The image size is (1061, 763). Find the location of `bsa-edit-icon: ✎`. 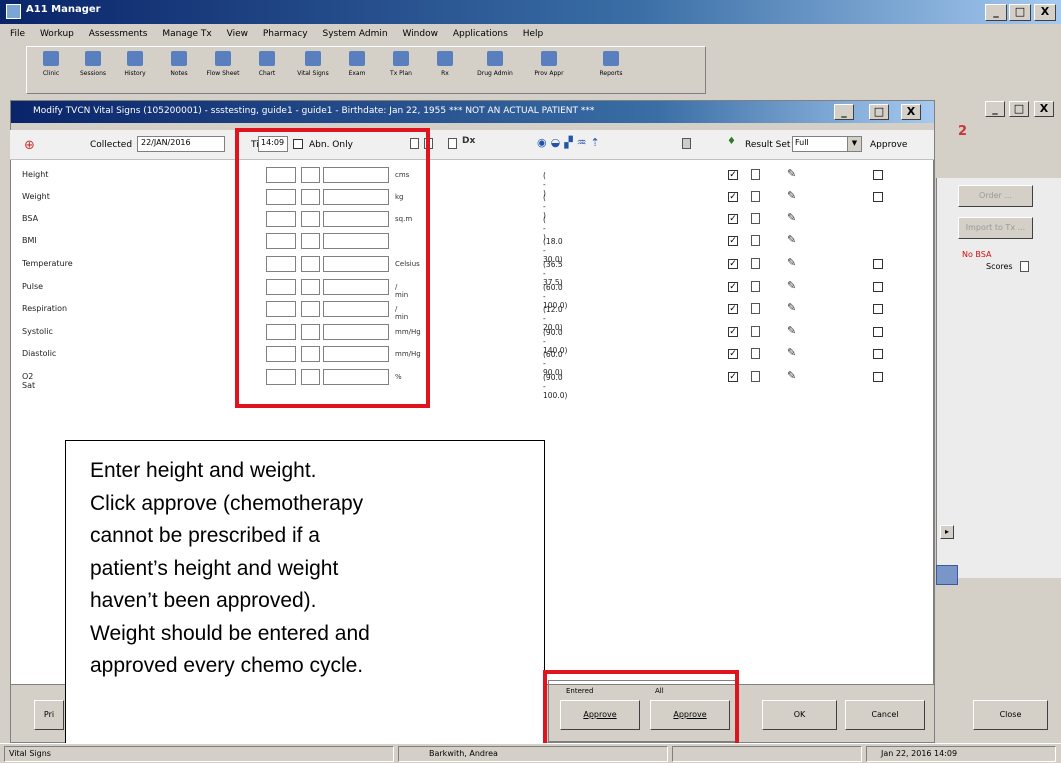

bsa-edit-icon: ✎ is located at coordinates (791, 217).